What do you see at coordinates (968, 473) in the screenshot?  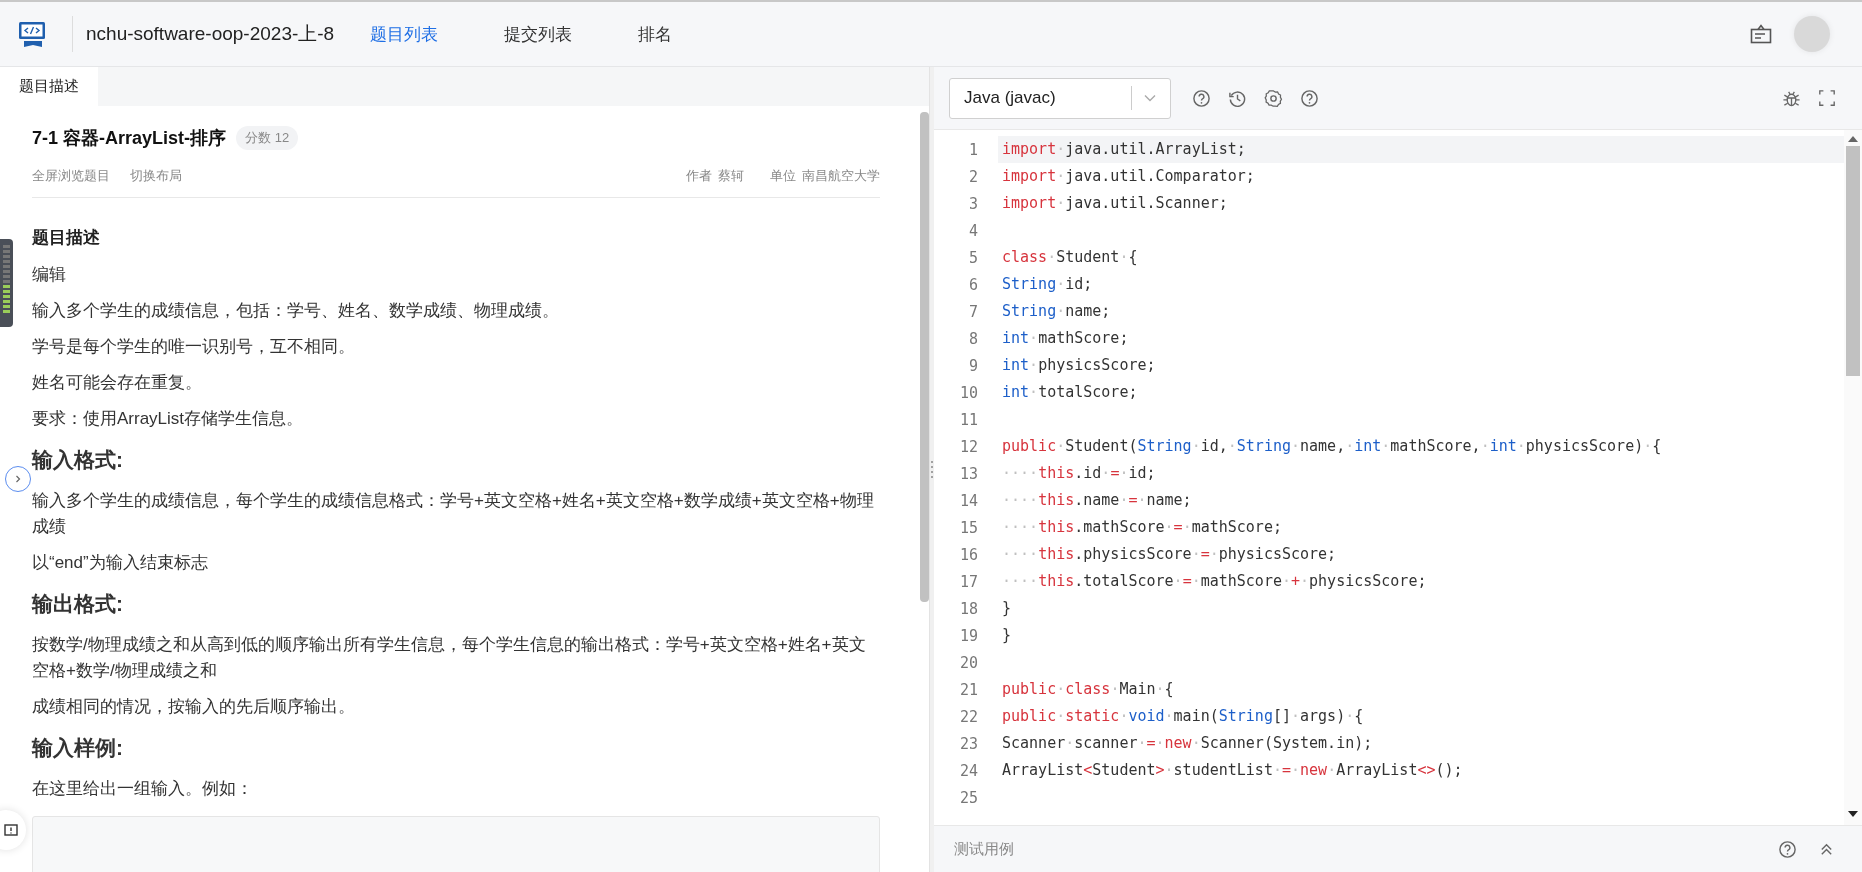 I see `line-number: 13` at bounding box center [968, 473].